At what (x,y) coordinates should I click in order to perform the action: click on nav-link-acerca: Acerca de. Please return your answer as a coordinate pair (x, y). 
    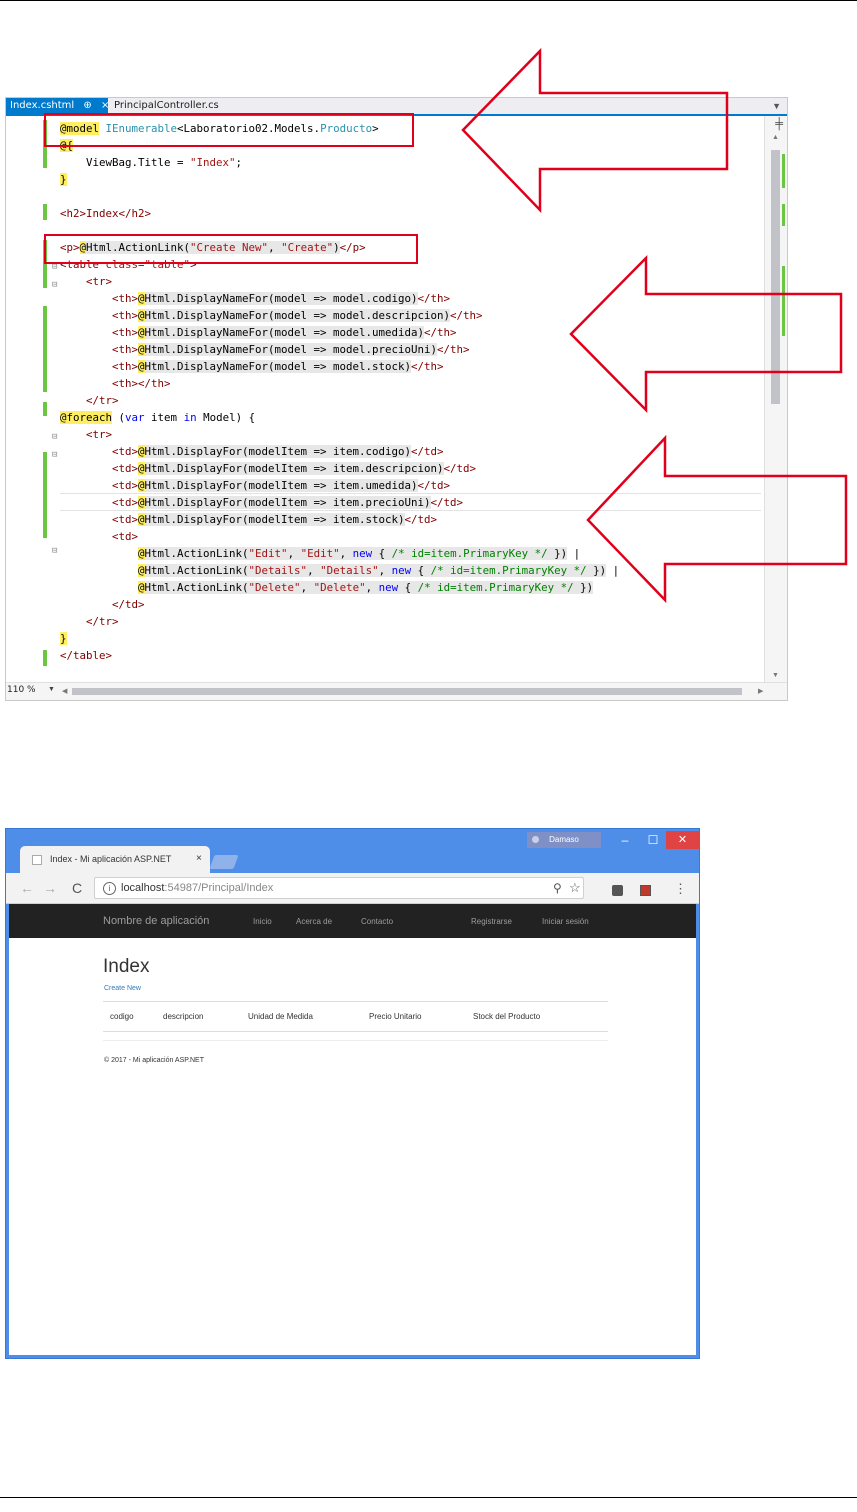
    Looking at the image, I should click on (314, 921).